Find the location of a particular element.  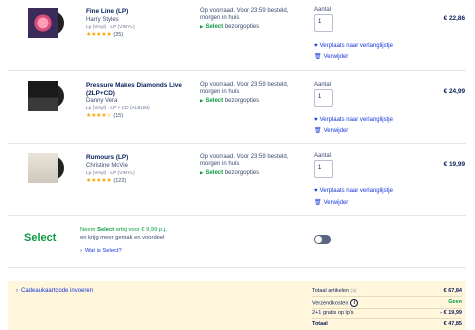

product-title: Rumours (LP) is located at coordinates (138, 158).